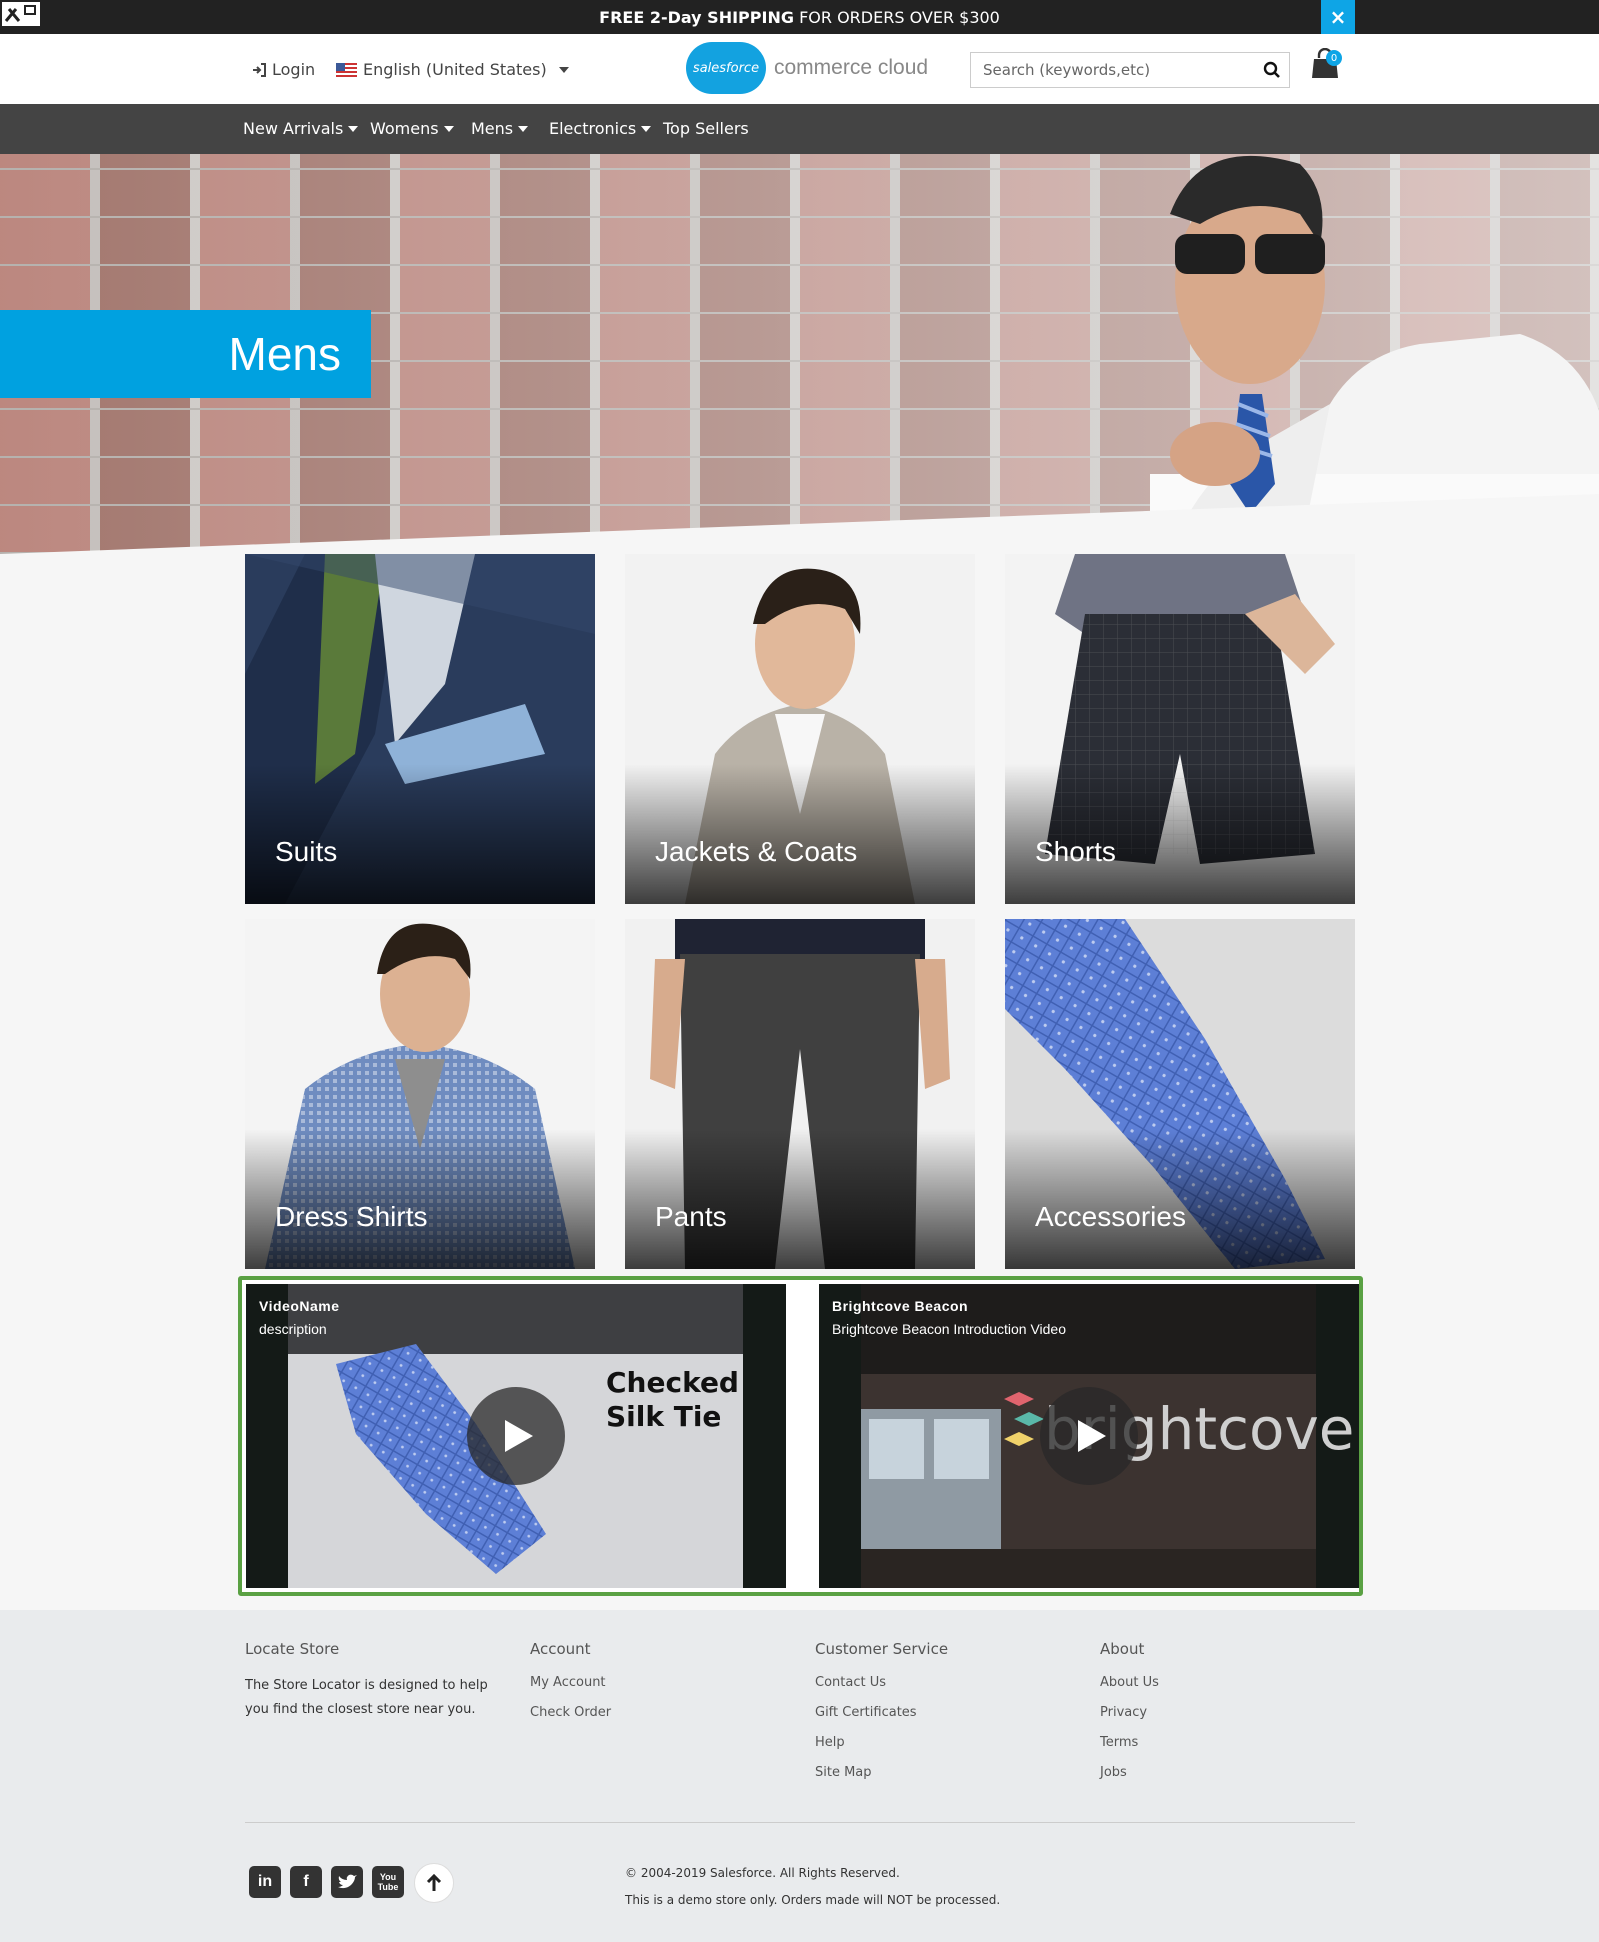 This screenshot has height=1942, width=1599. I want to click on nav-item-womens: Womens, so click(412, 128).